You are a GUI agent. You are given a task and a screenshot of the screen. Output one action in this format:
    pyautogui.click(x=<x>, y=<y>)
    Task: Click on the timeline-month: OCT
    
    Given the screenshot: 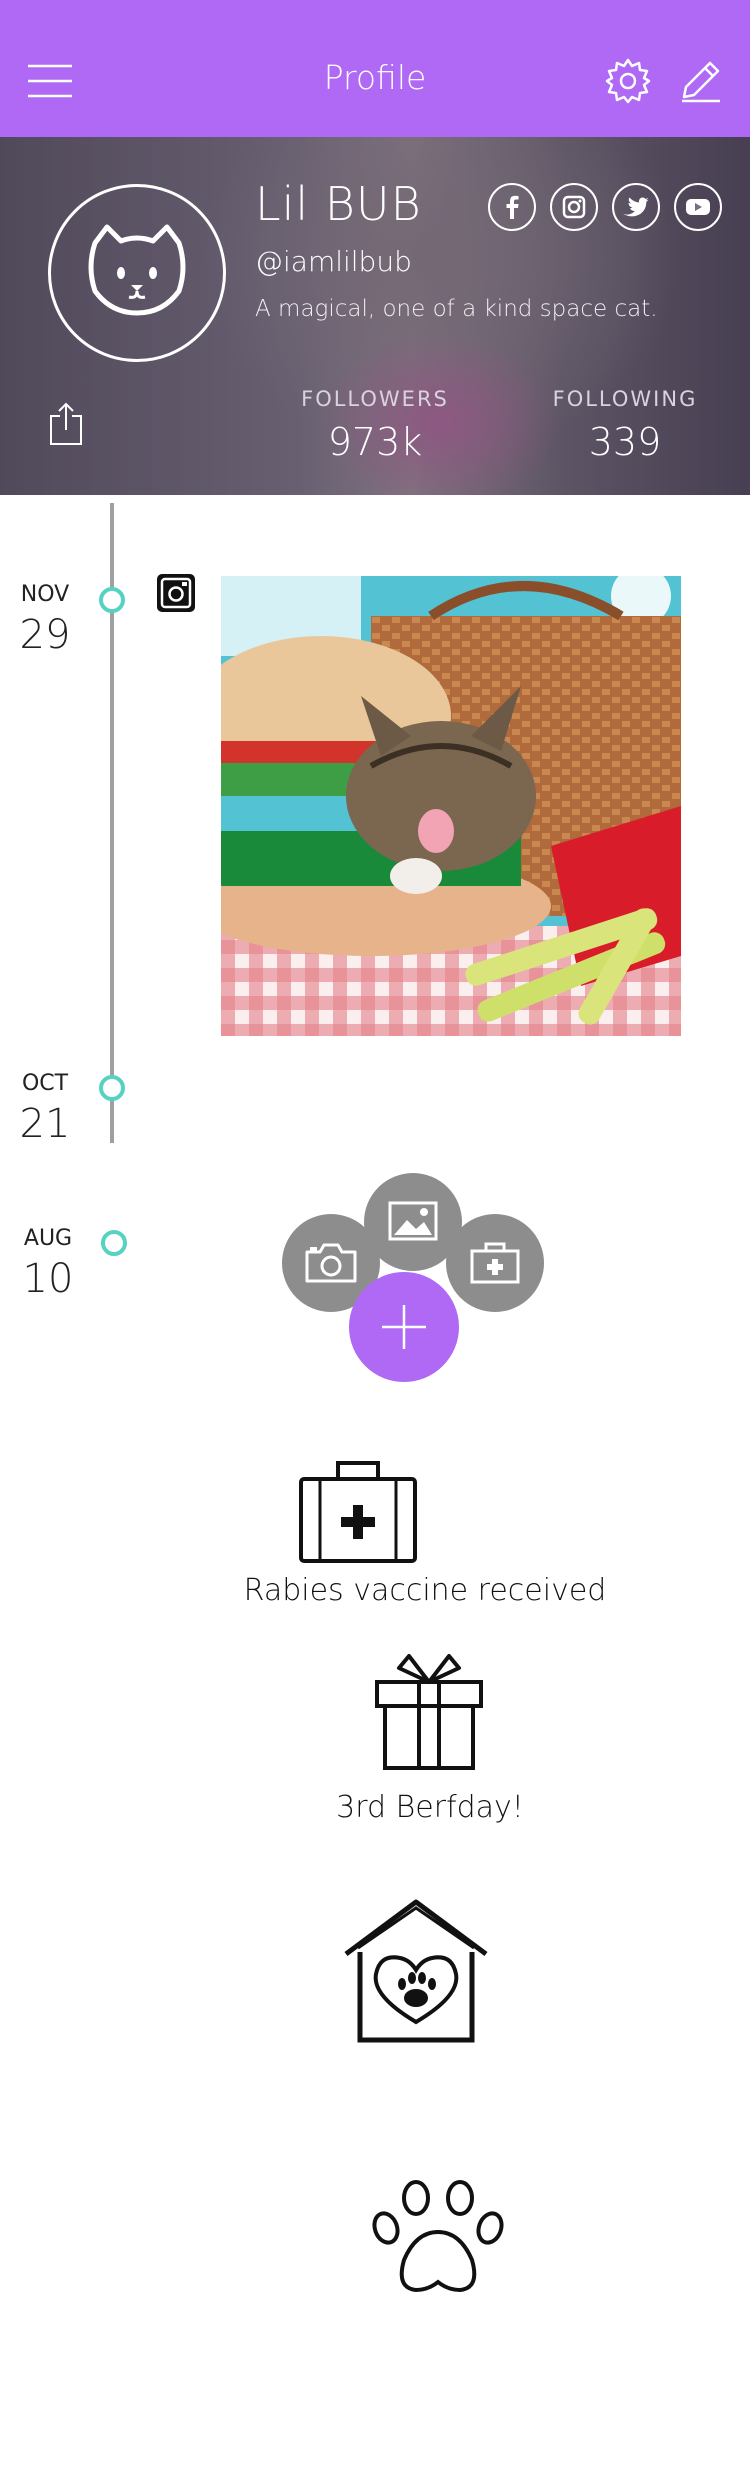 What is the action you would take?
    pyautogui.click(x=45, y=1083)
    